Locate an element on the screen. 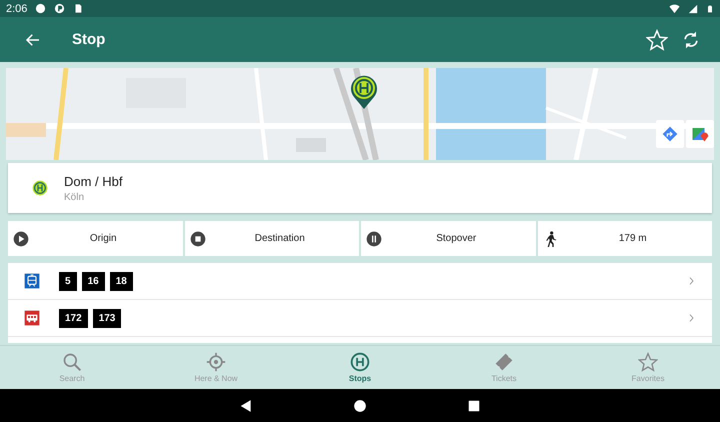 This screenshot has width=720, height=422. line-number: 173 is located at coordinates (107, 318).